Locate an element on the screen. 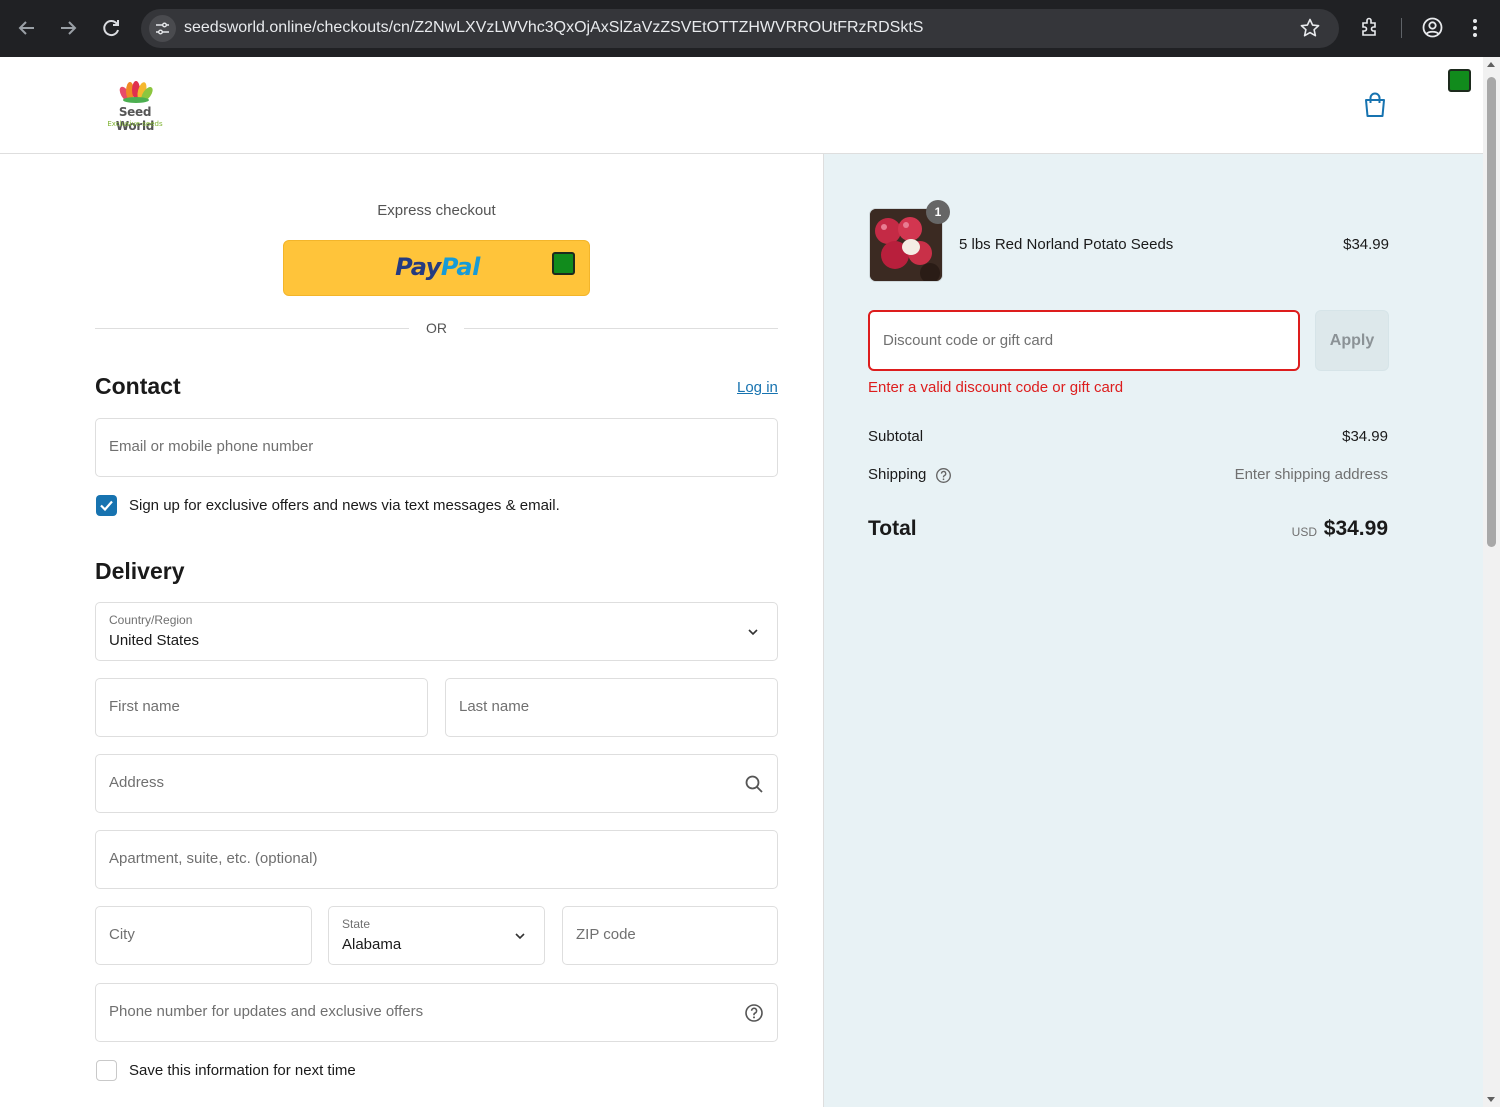 The height and width of the screenshot is (1107, 1500). site-info-icon is located at coordinates (162, 28).